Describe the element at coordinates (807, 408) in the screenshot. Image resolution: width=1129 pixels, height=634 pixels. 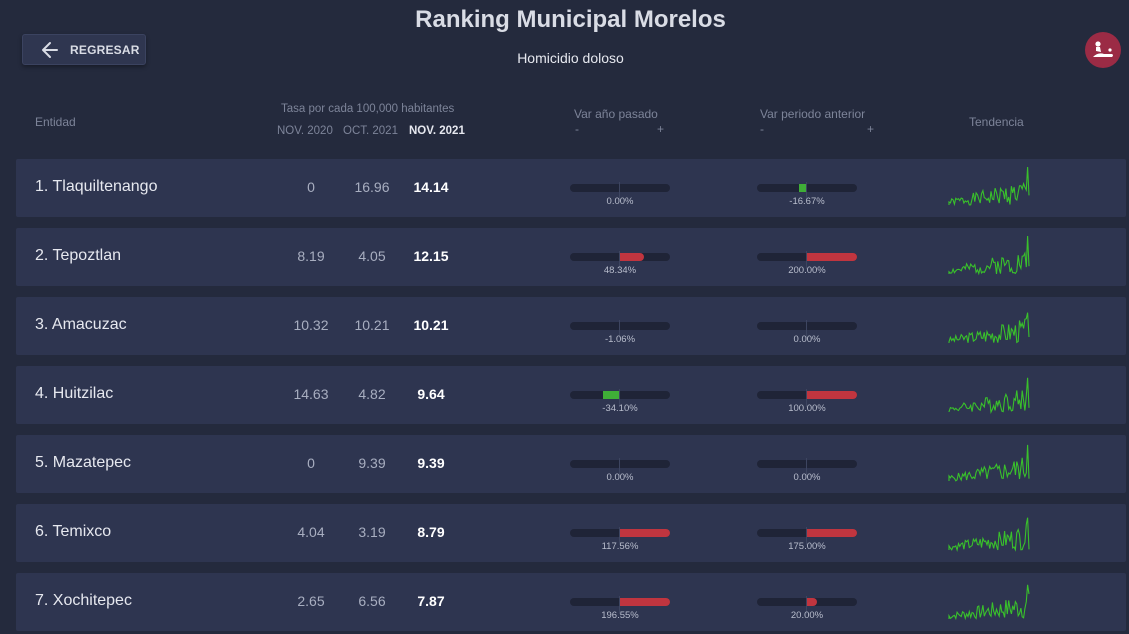
I see `var-period-label: 100.00%` at that location.